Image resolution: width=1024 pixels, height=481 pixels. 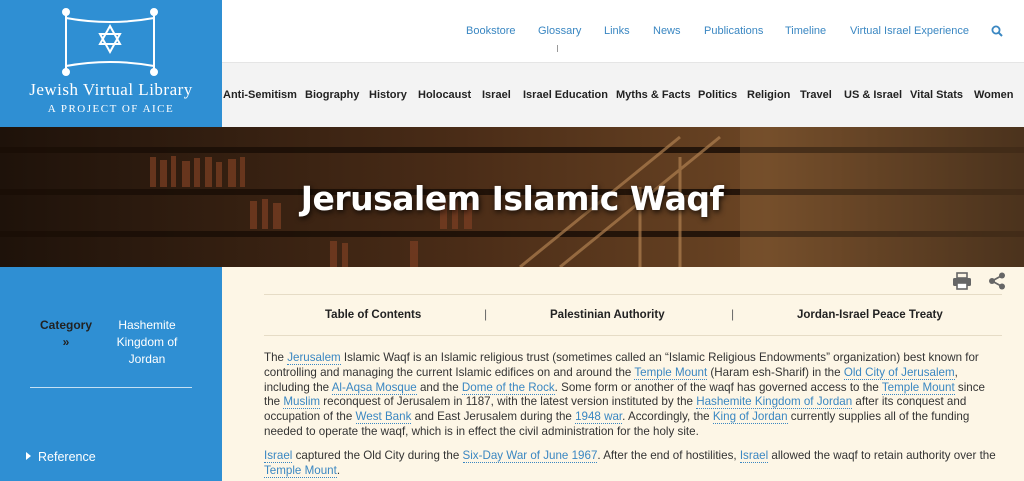 I want to click on catnav-holocaust: Holocaust, so click(x=444, y=95).